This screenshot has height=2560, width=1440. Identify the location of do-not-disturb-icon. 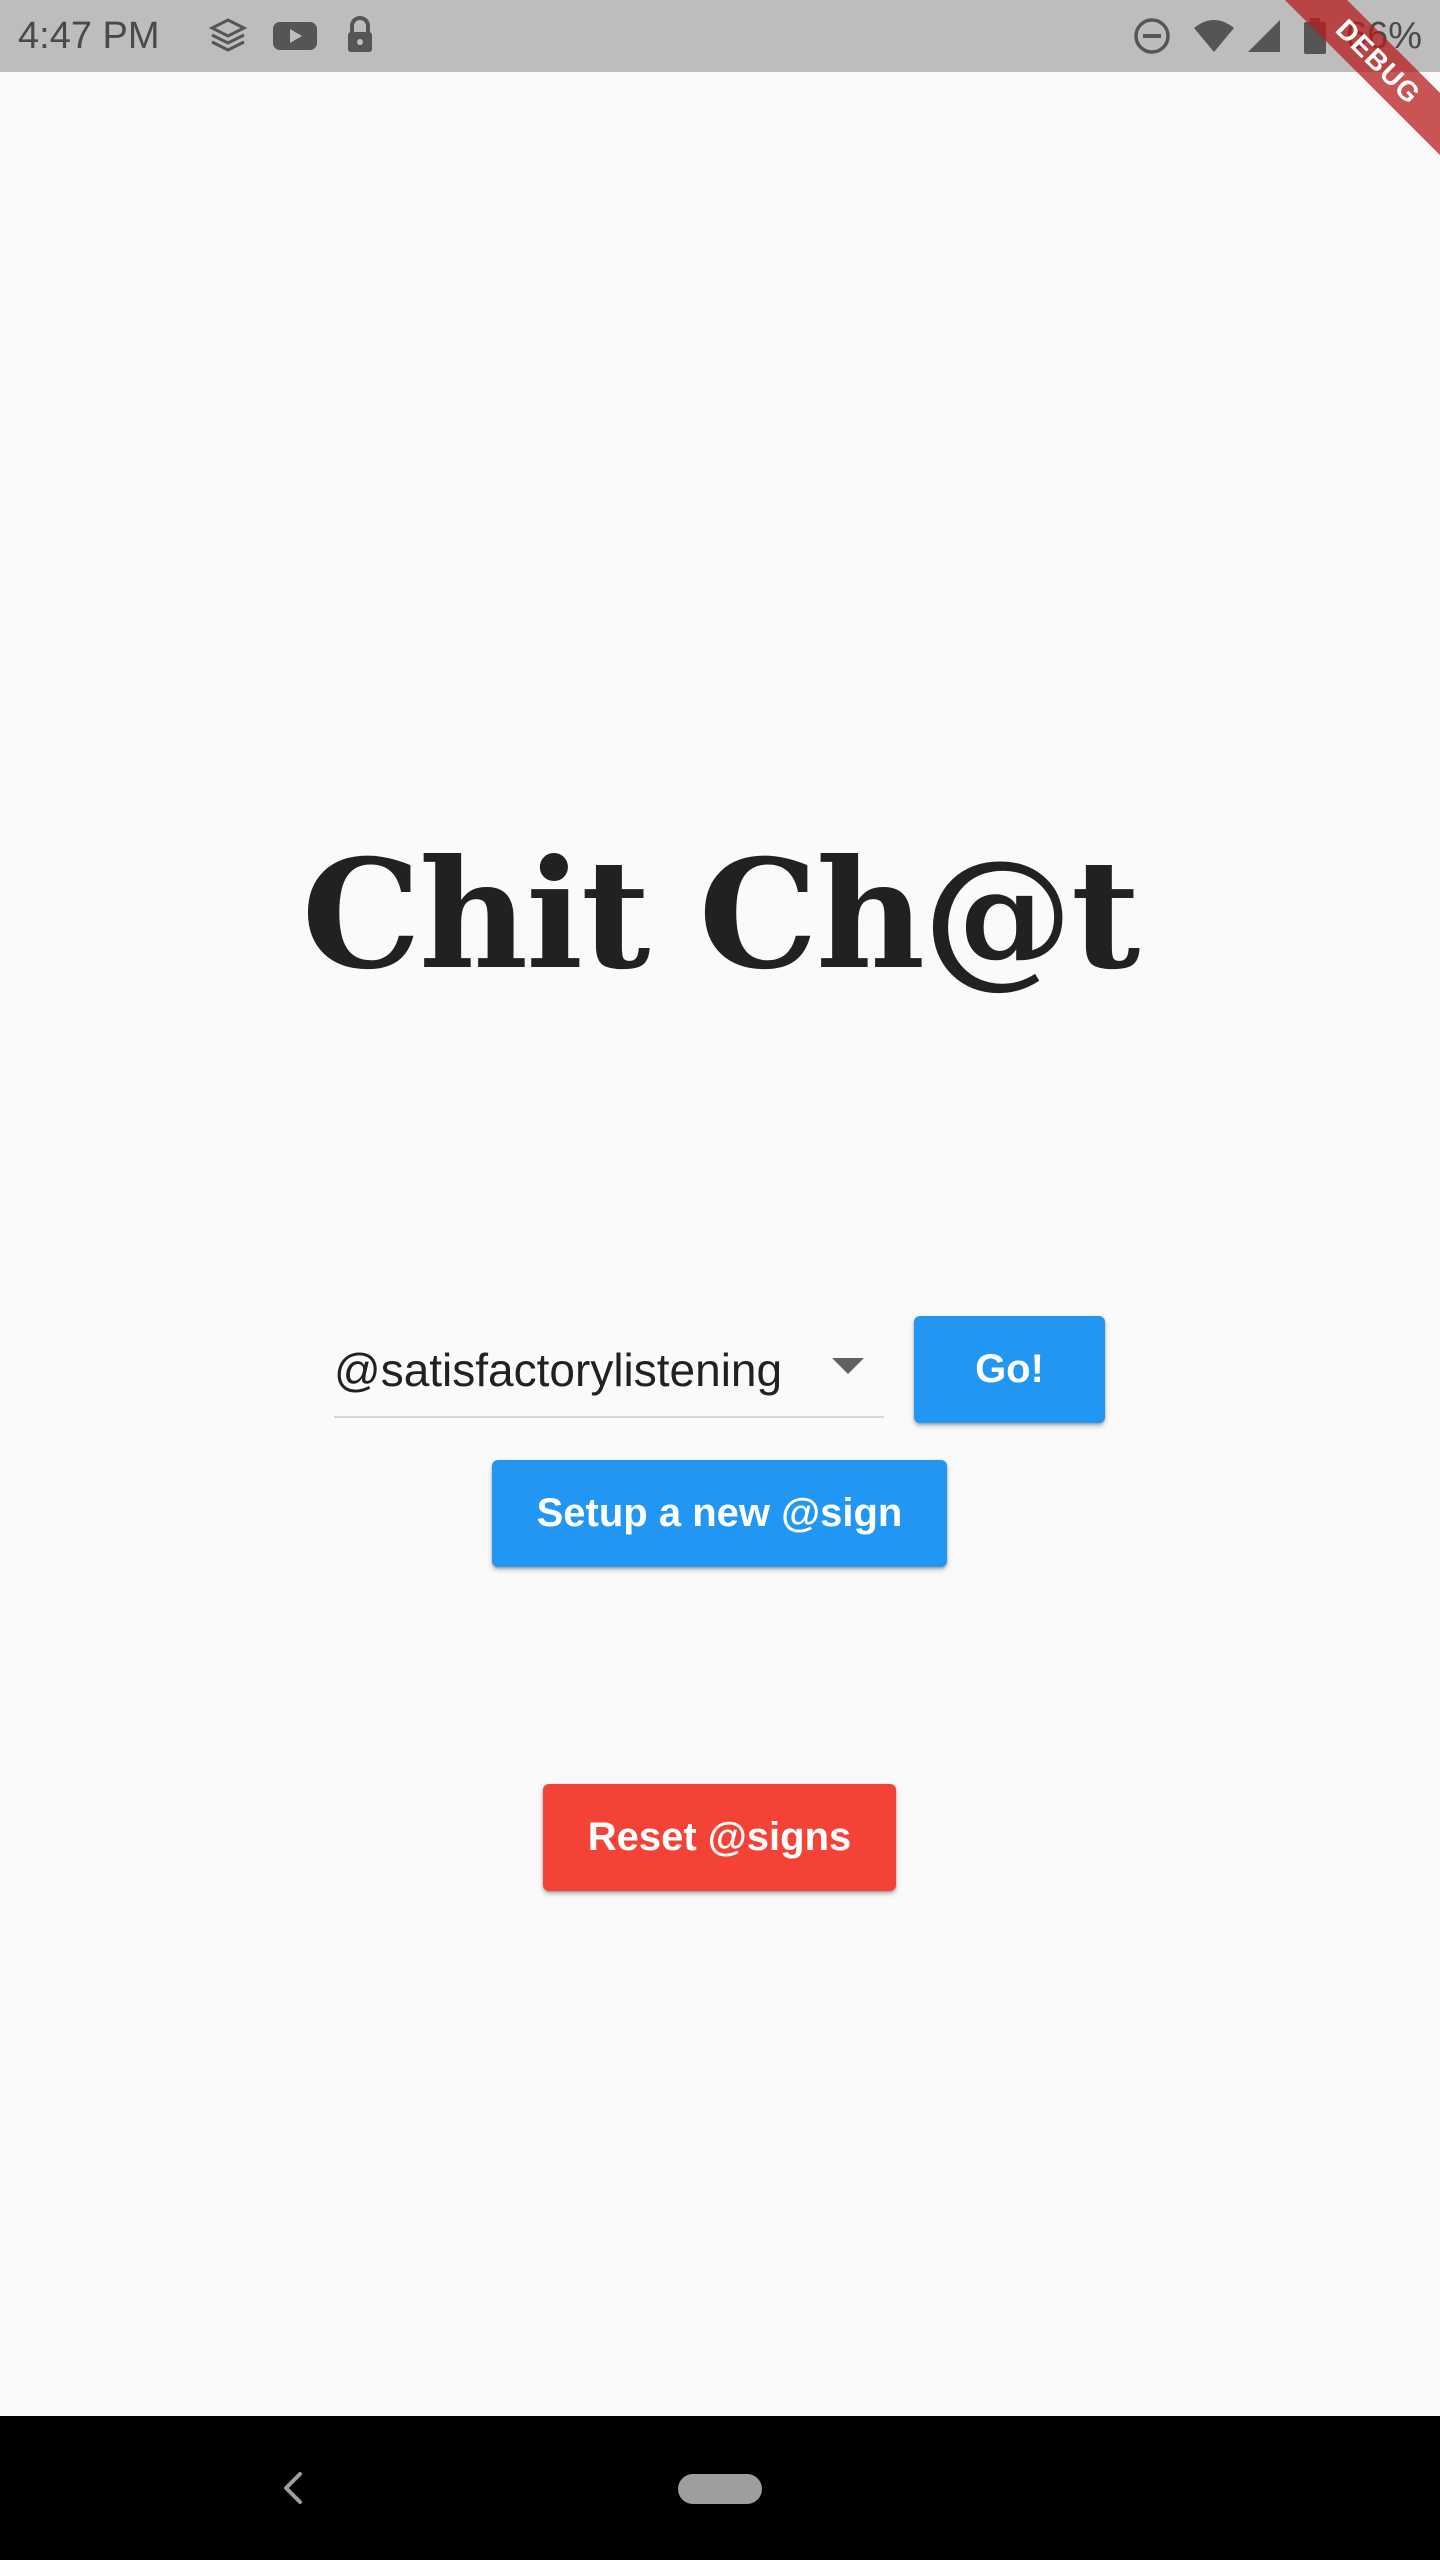
(1152, 36).